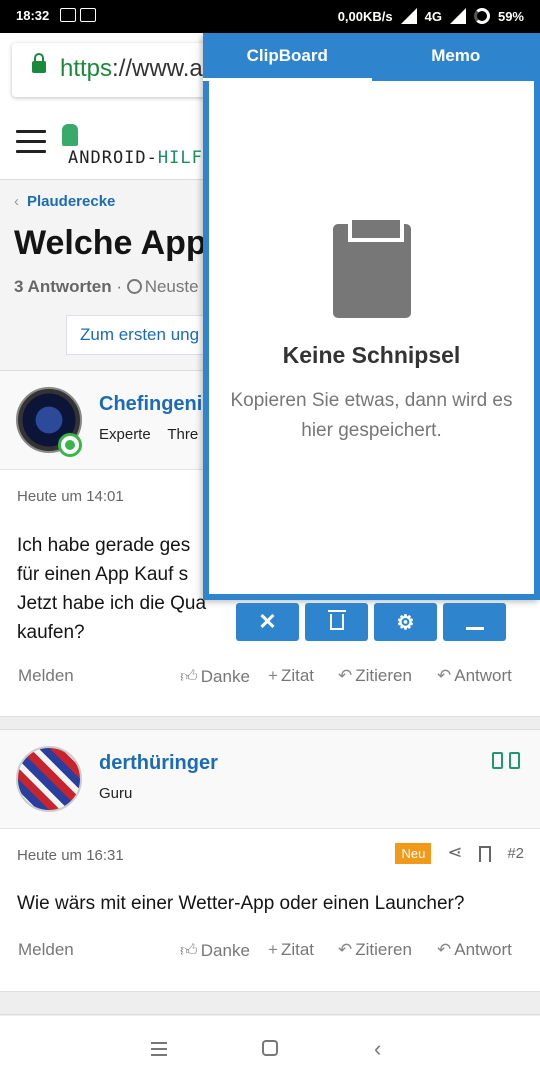 The height and width of the screenshot is (1080, 540). What do you see at coordinates (33, 15) in the screenshot?
I see `status-time: 18:32` at bounding box center [33, 15].